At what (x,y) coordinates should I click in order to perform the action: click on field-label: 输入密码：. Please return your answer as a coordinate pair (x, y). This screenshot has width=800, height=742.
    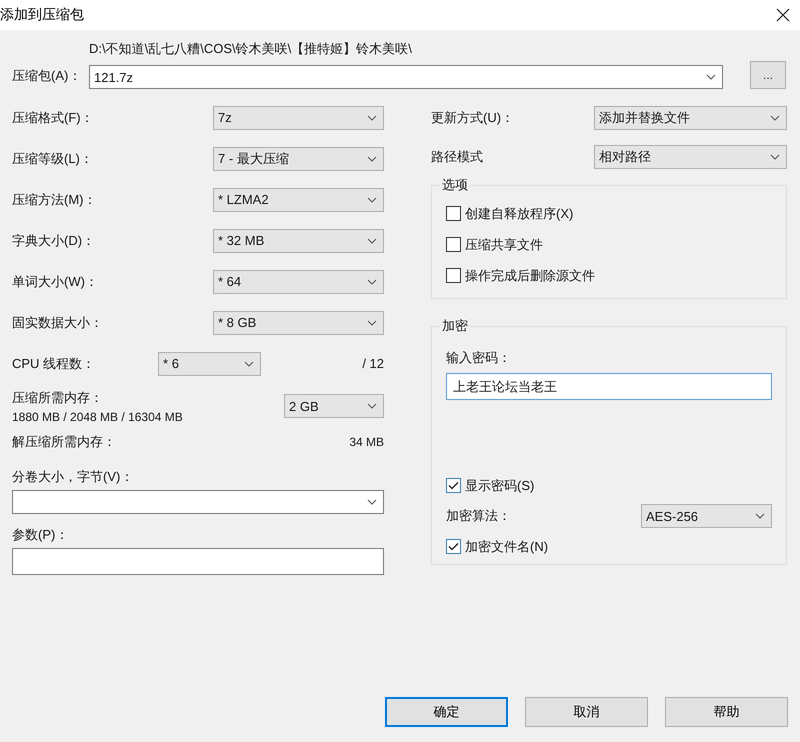
    Looking at the image, I should click on (479, 358).